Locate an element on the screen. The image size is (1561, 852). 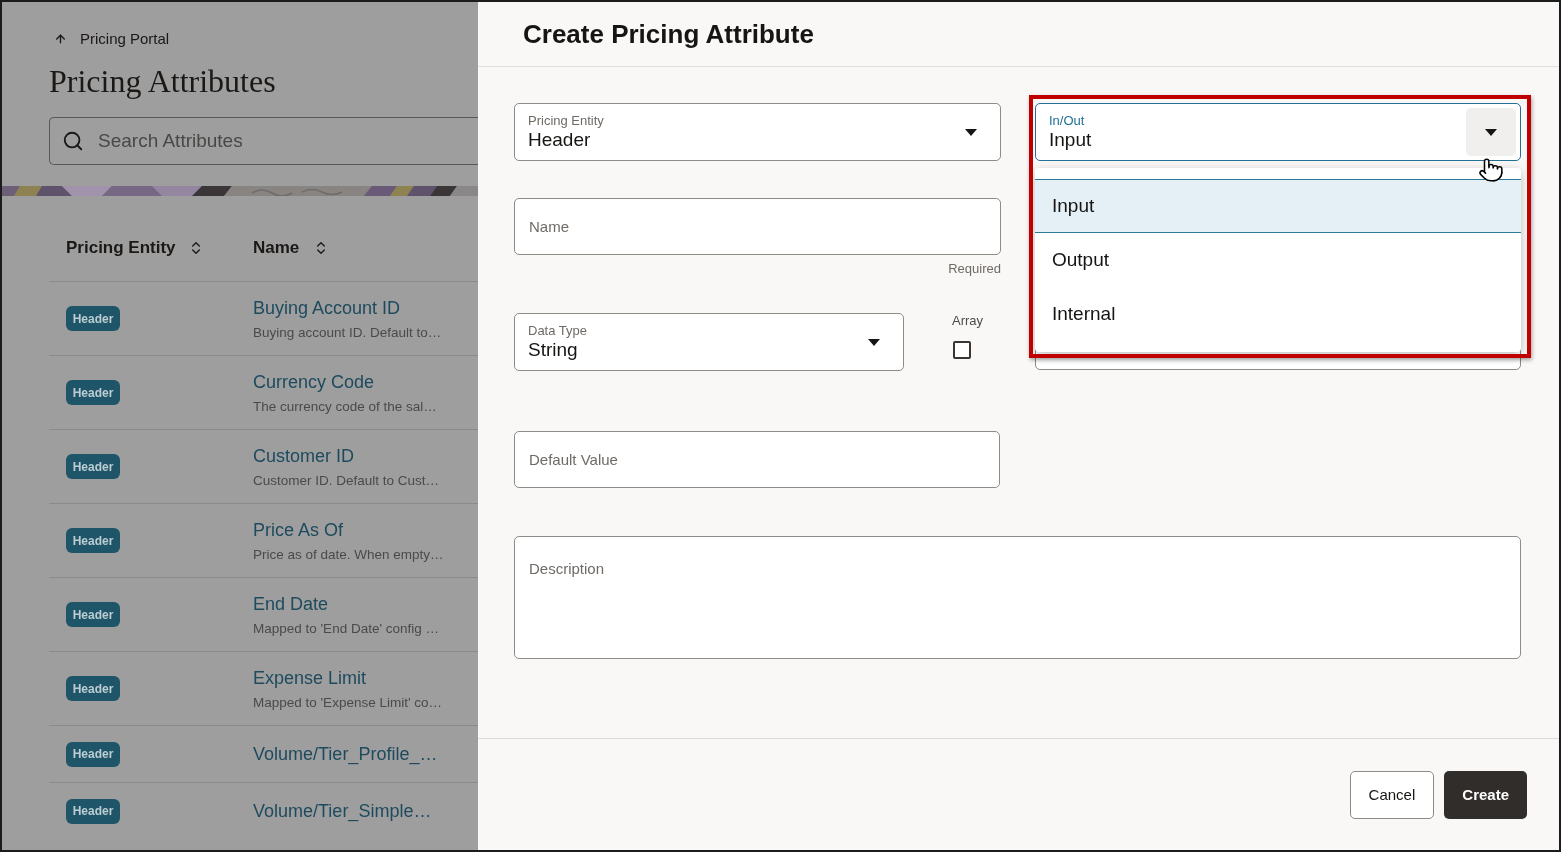
attribute-name-link: End Date is located at coordinates (346, 603).